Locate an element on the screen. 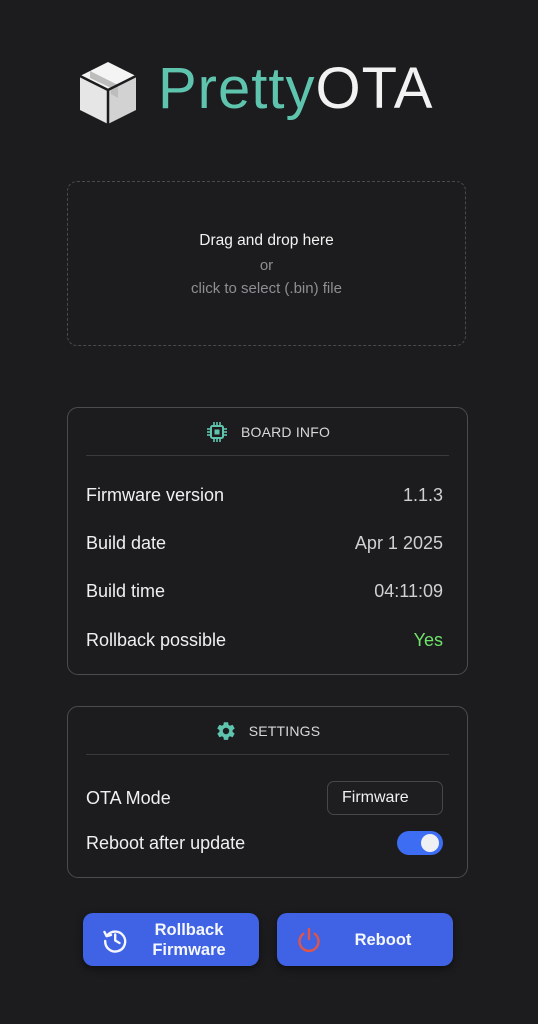 The width and height of the screenshot is (538, 1024). reboot-button-label: Reboot is located at coordinates (383, 939).